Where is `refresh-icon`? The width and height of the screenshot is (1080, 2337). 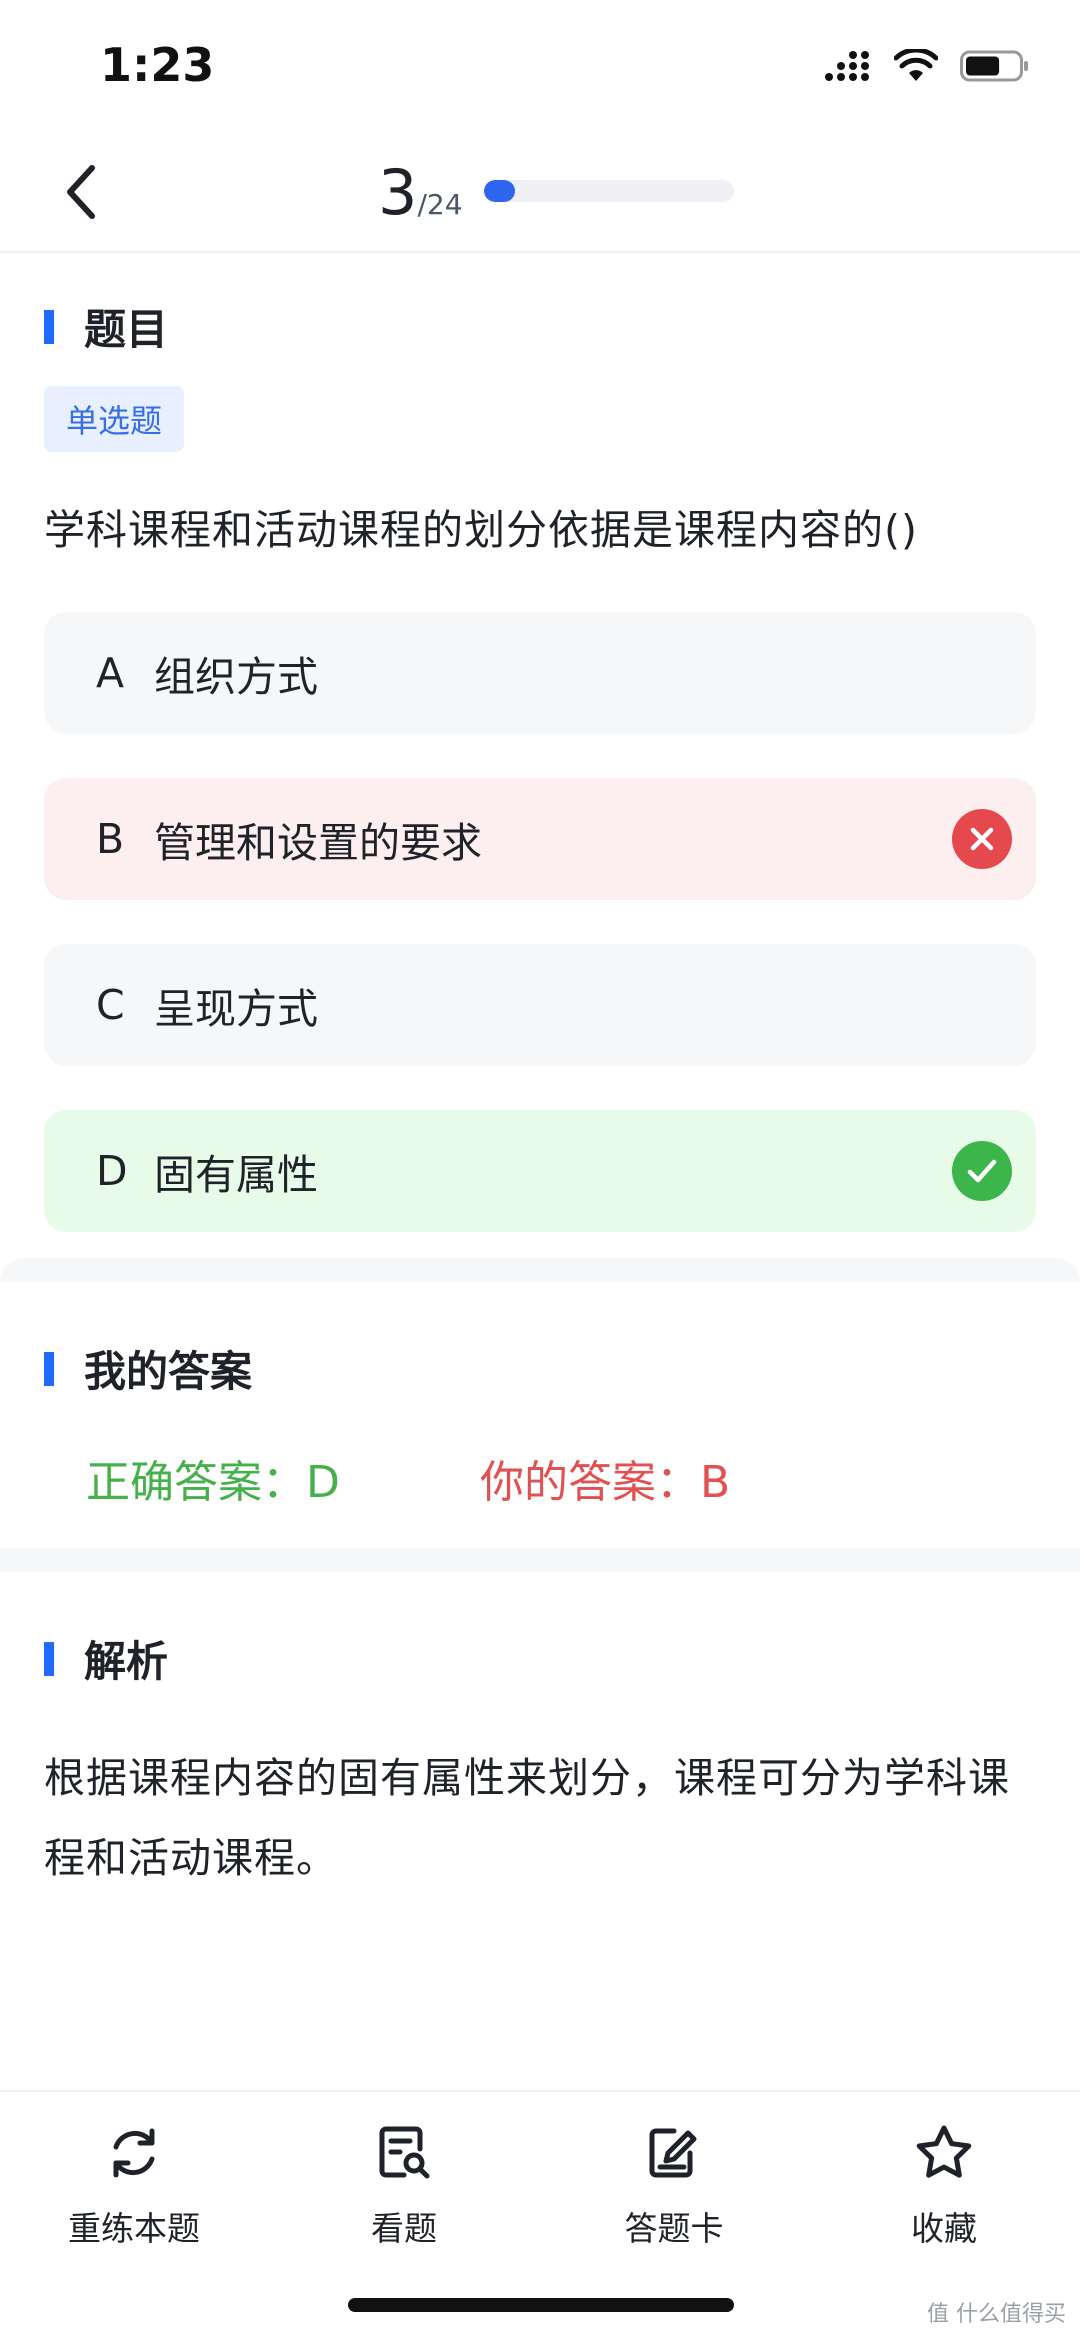
refresh-icon is located at coordinates (134, 2153).